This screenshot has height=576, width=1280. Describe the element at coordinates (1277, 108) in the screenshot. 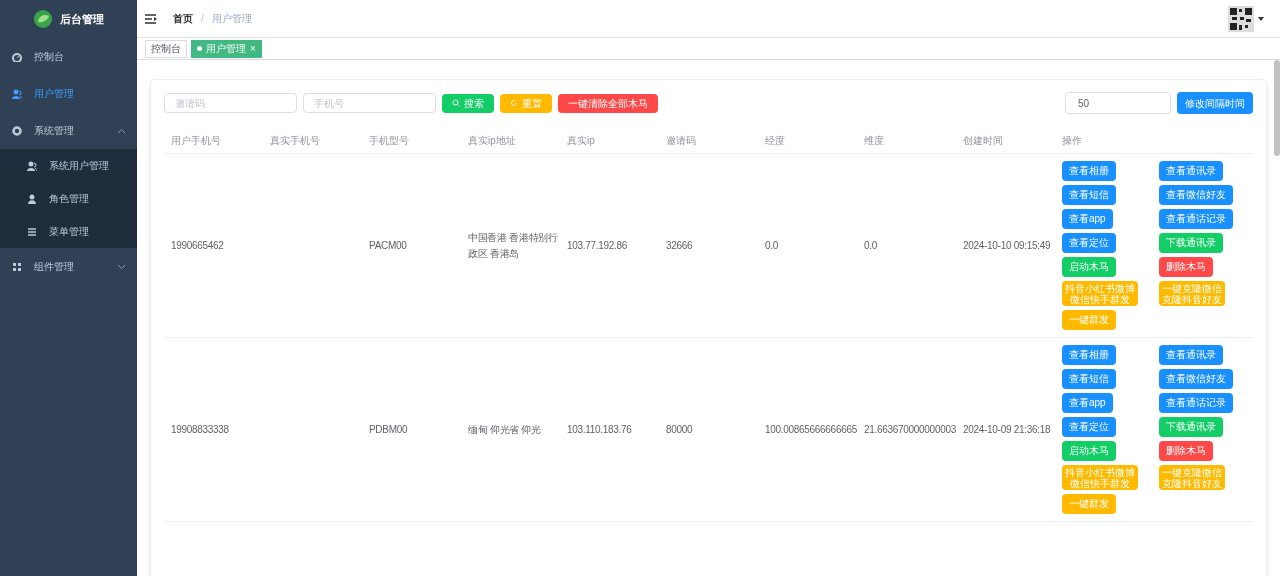

I see `scrollbar` at that location.